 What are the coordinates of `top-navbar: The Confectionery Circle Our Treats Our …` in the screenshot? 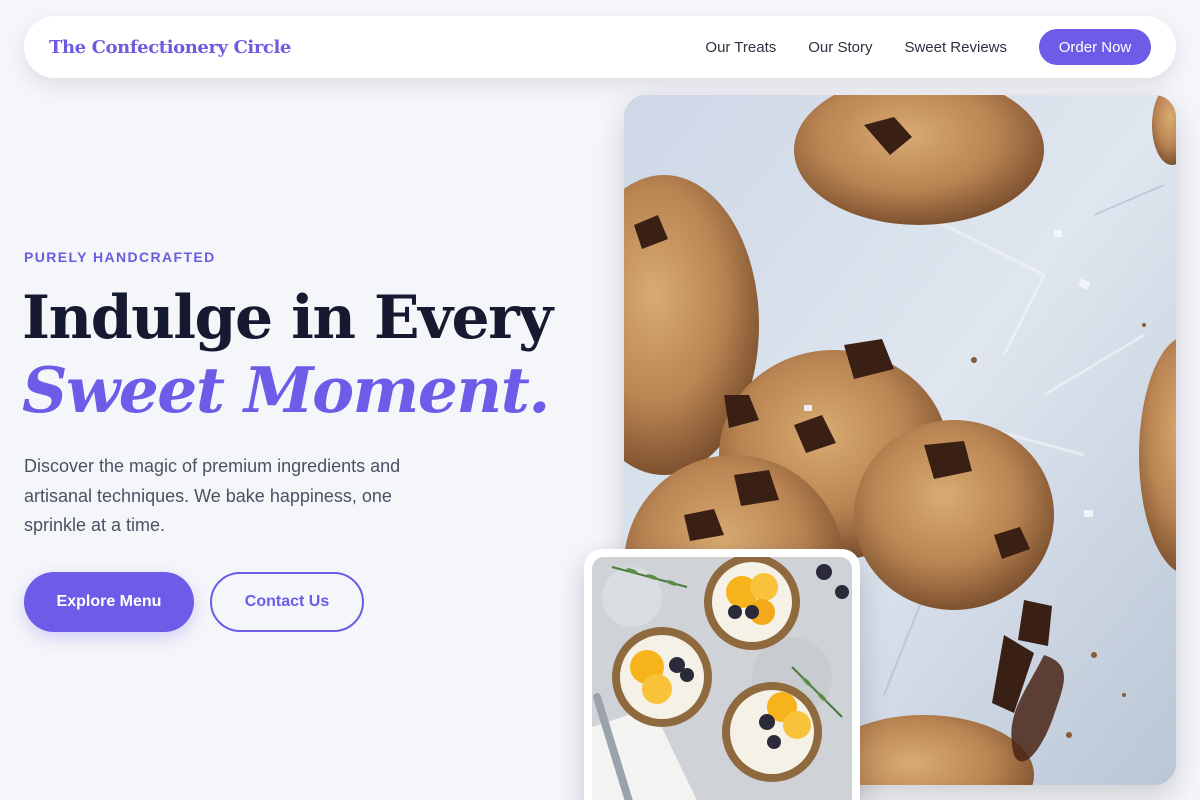 It's located at (600, 47).